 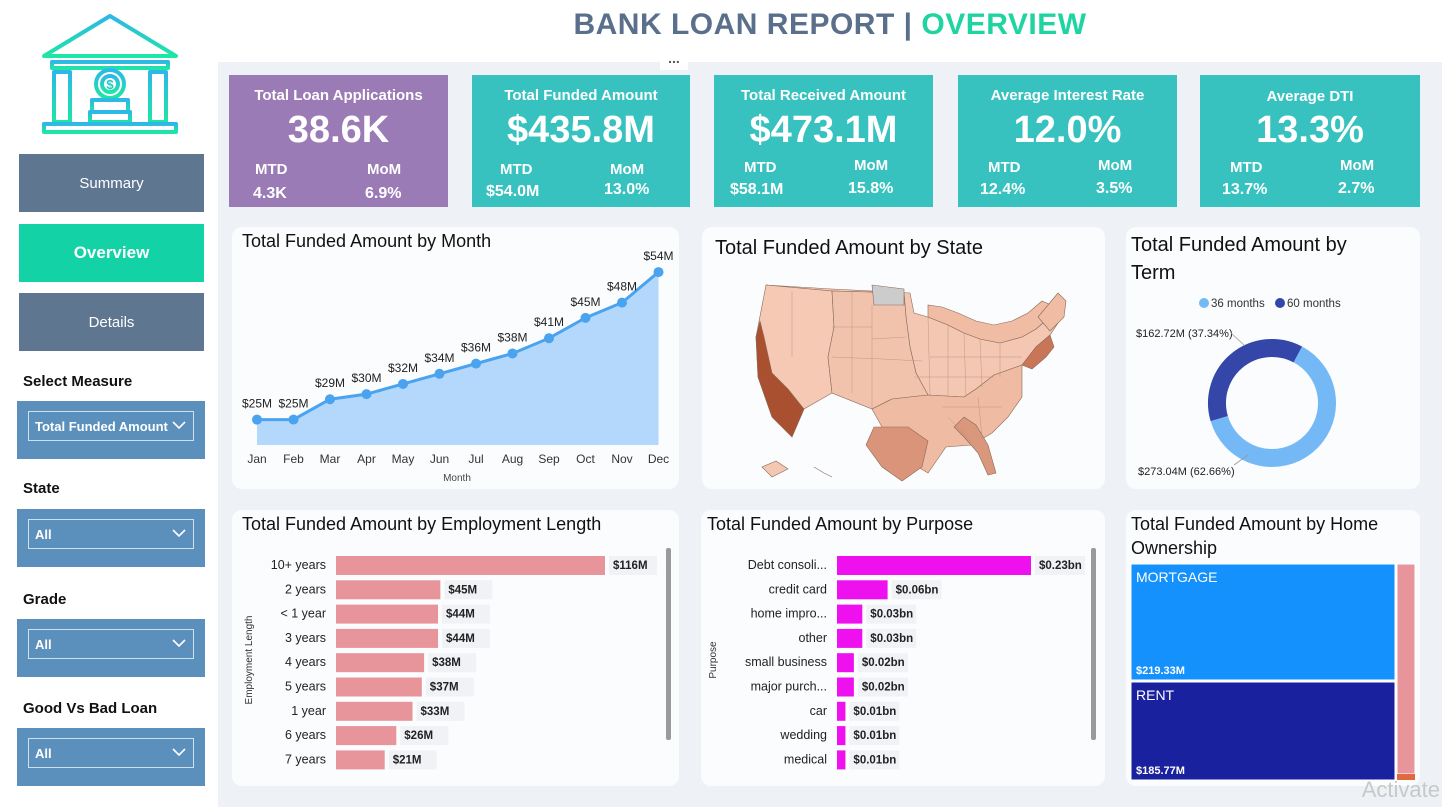 I want to click on grade-filter-box: All, so click(x=111, y=648).